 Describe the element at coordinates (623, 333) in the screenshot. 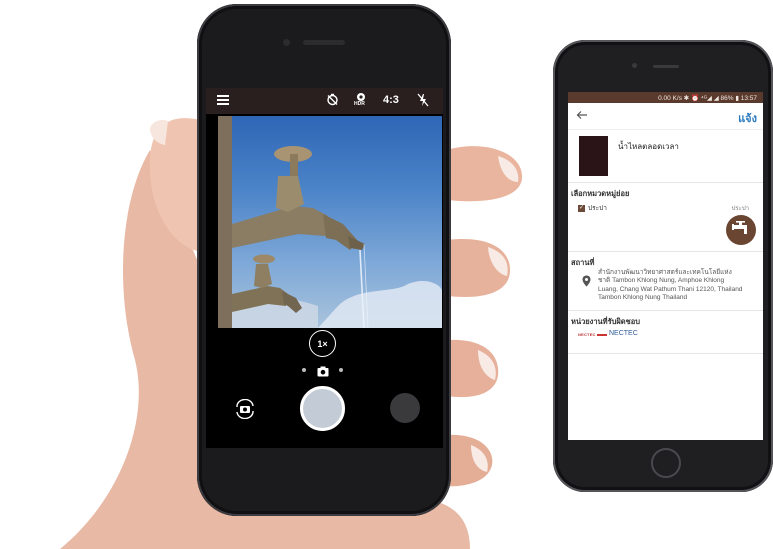

I see `agency-name: NECTEC` at that location.